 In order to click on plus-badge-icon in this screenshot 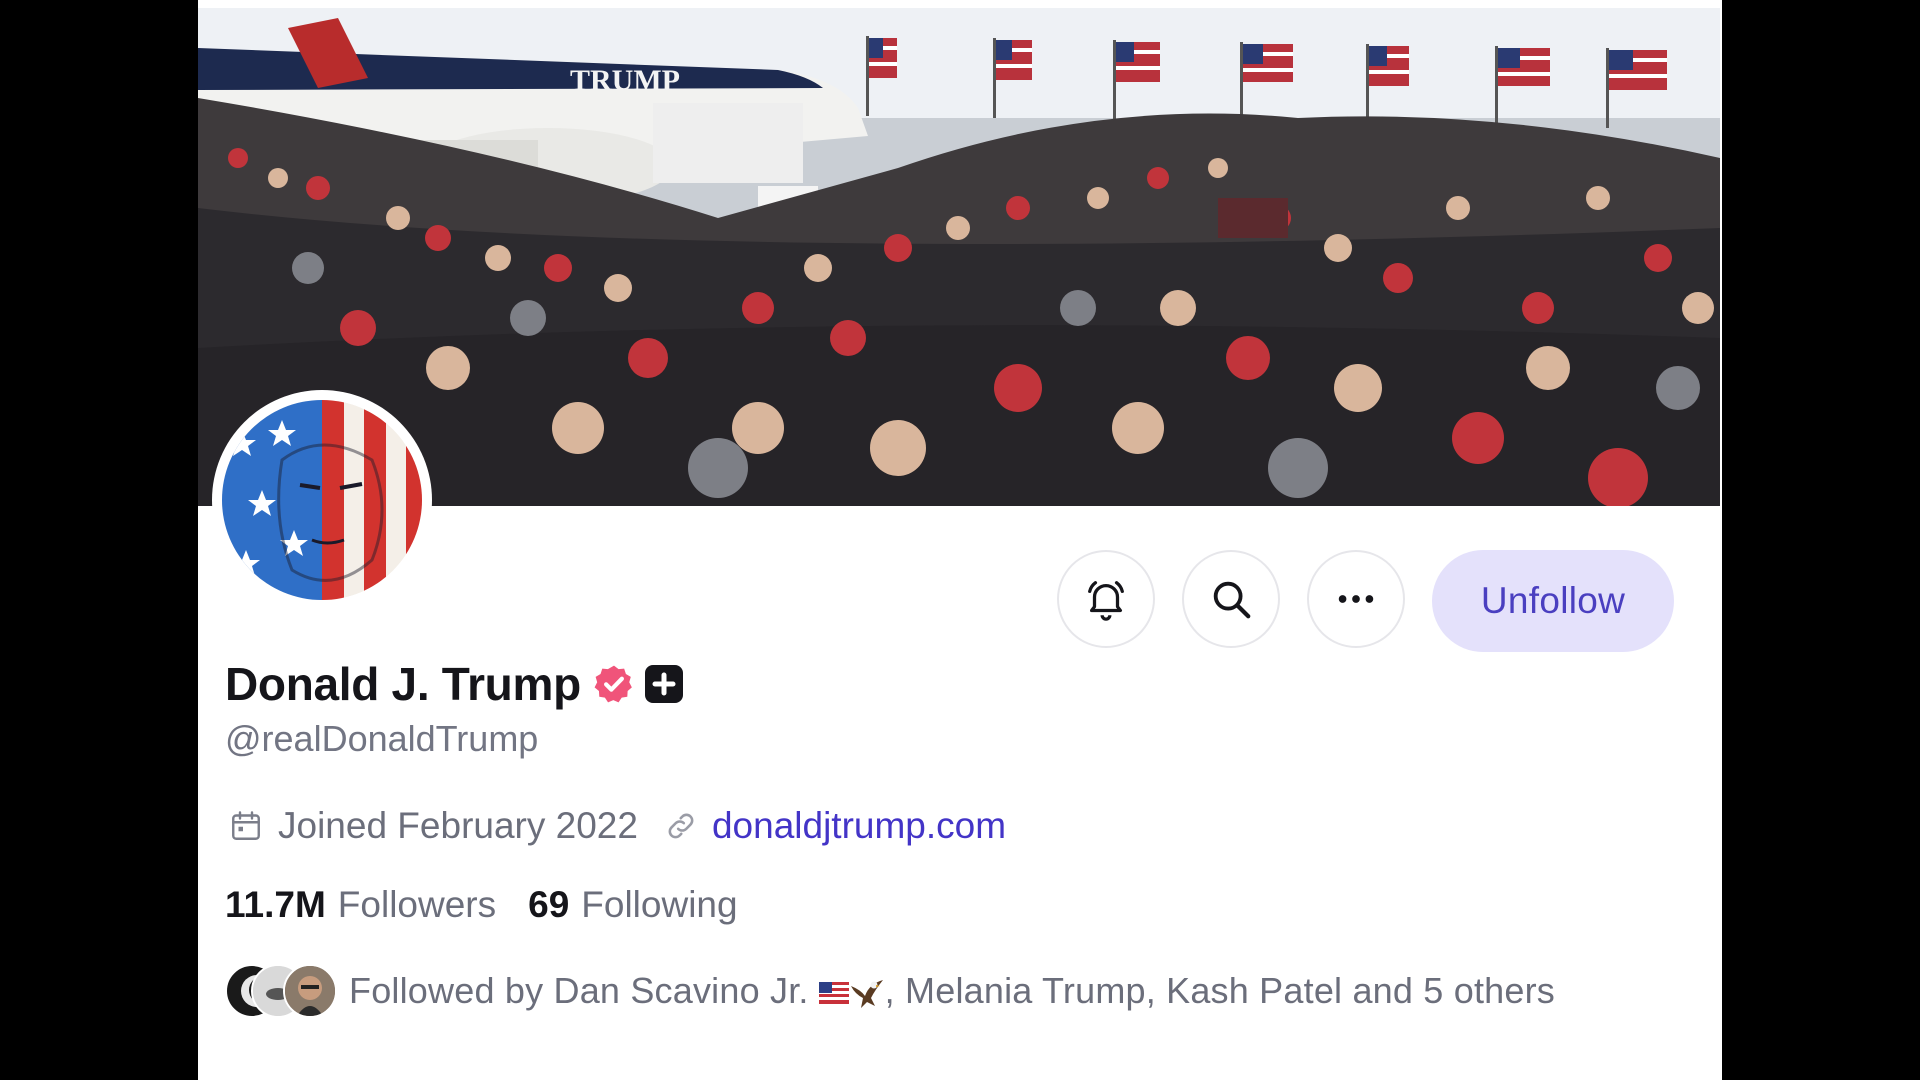, I will do `click(663, 684)`.